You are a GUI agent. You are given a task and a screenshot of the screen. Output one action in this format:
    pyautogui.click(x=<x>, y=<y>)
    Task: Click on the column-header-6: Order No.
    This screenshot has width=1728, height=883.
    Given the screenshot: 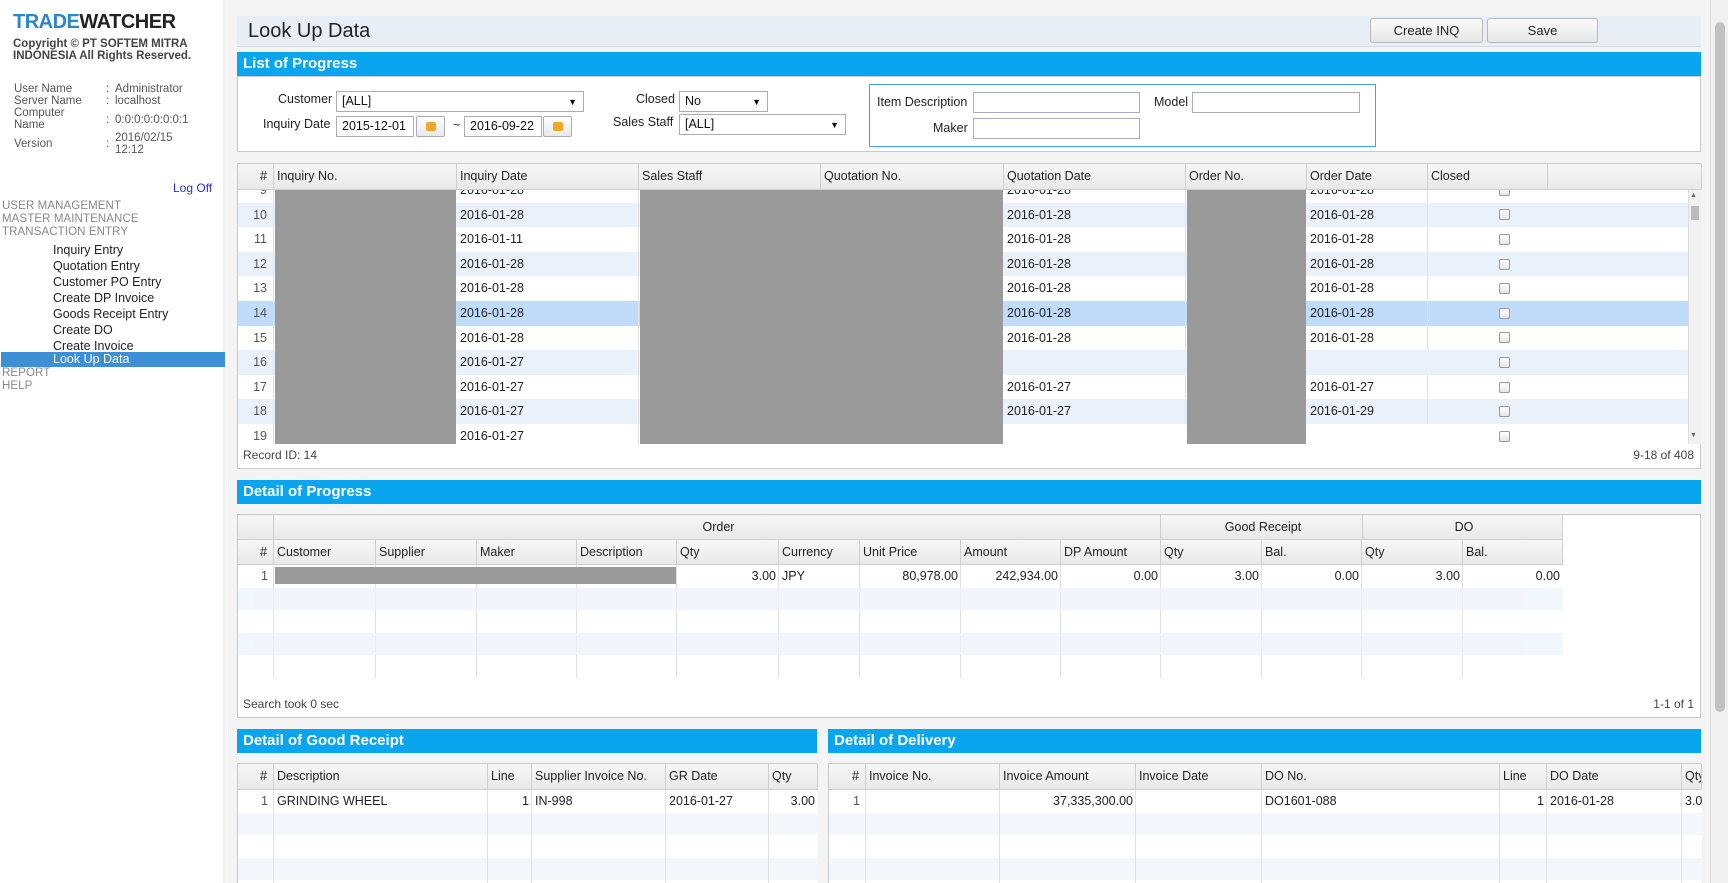 What is the action you would take?
    pyautogui.click(x=1246, y=177)
    